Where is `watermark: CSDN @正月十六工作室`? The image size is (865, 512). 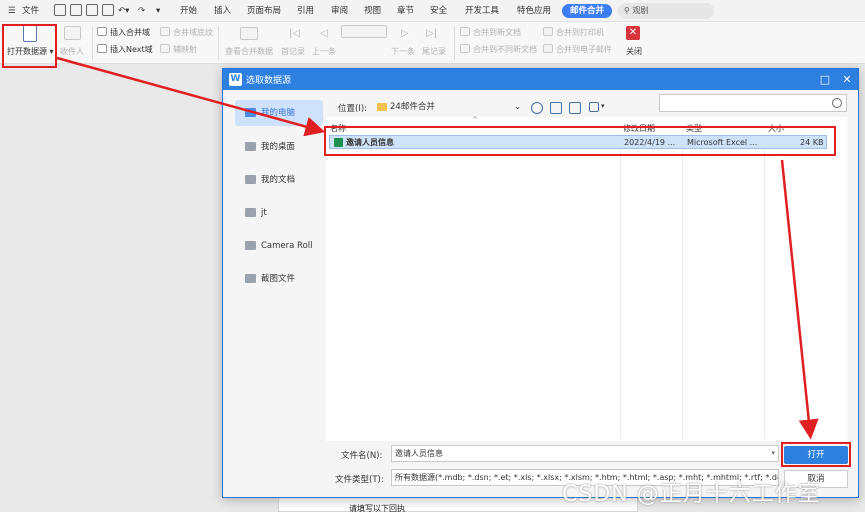 watermark: CSDN @正月十六工作室 is located at coordinates (691, 494).